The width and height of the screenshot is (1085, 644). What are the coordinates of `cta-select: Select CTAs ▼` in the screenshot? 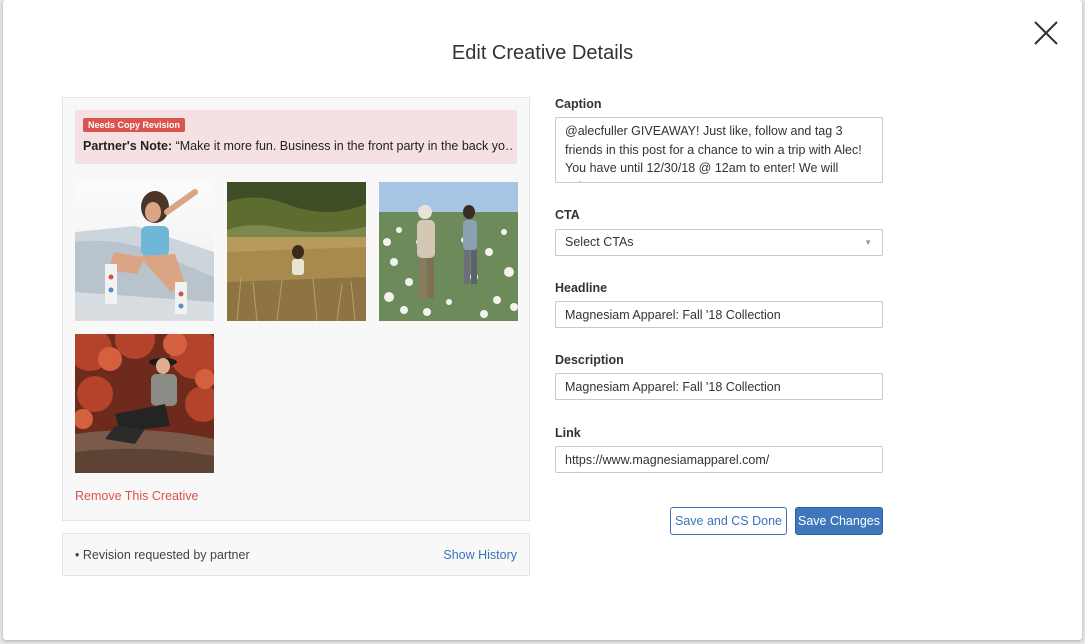 It's located at (719, 242).